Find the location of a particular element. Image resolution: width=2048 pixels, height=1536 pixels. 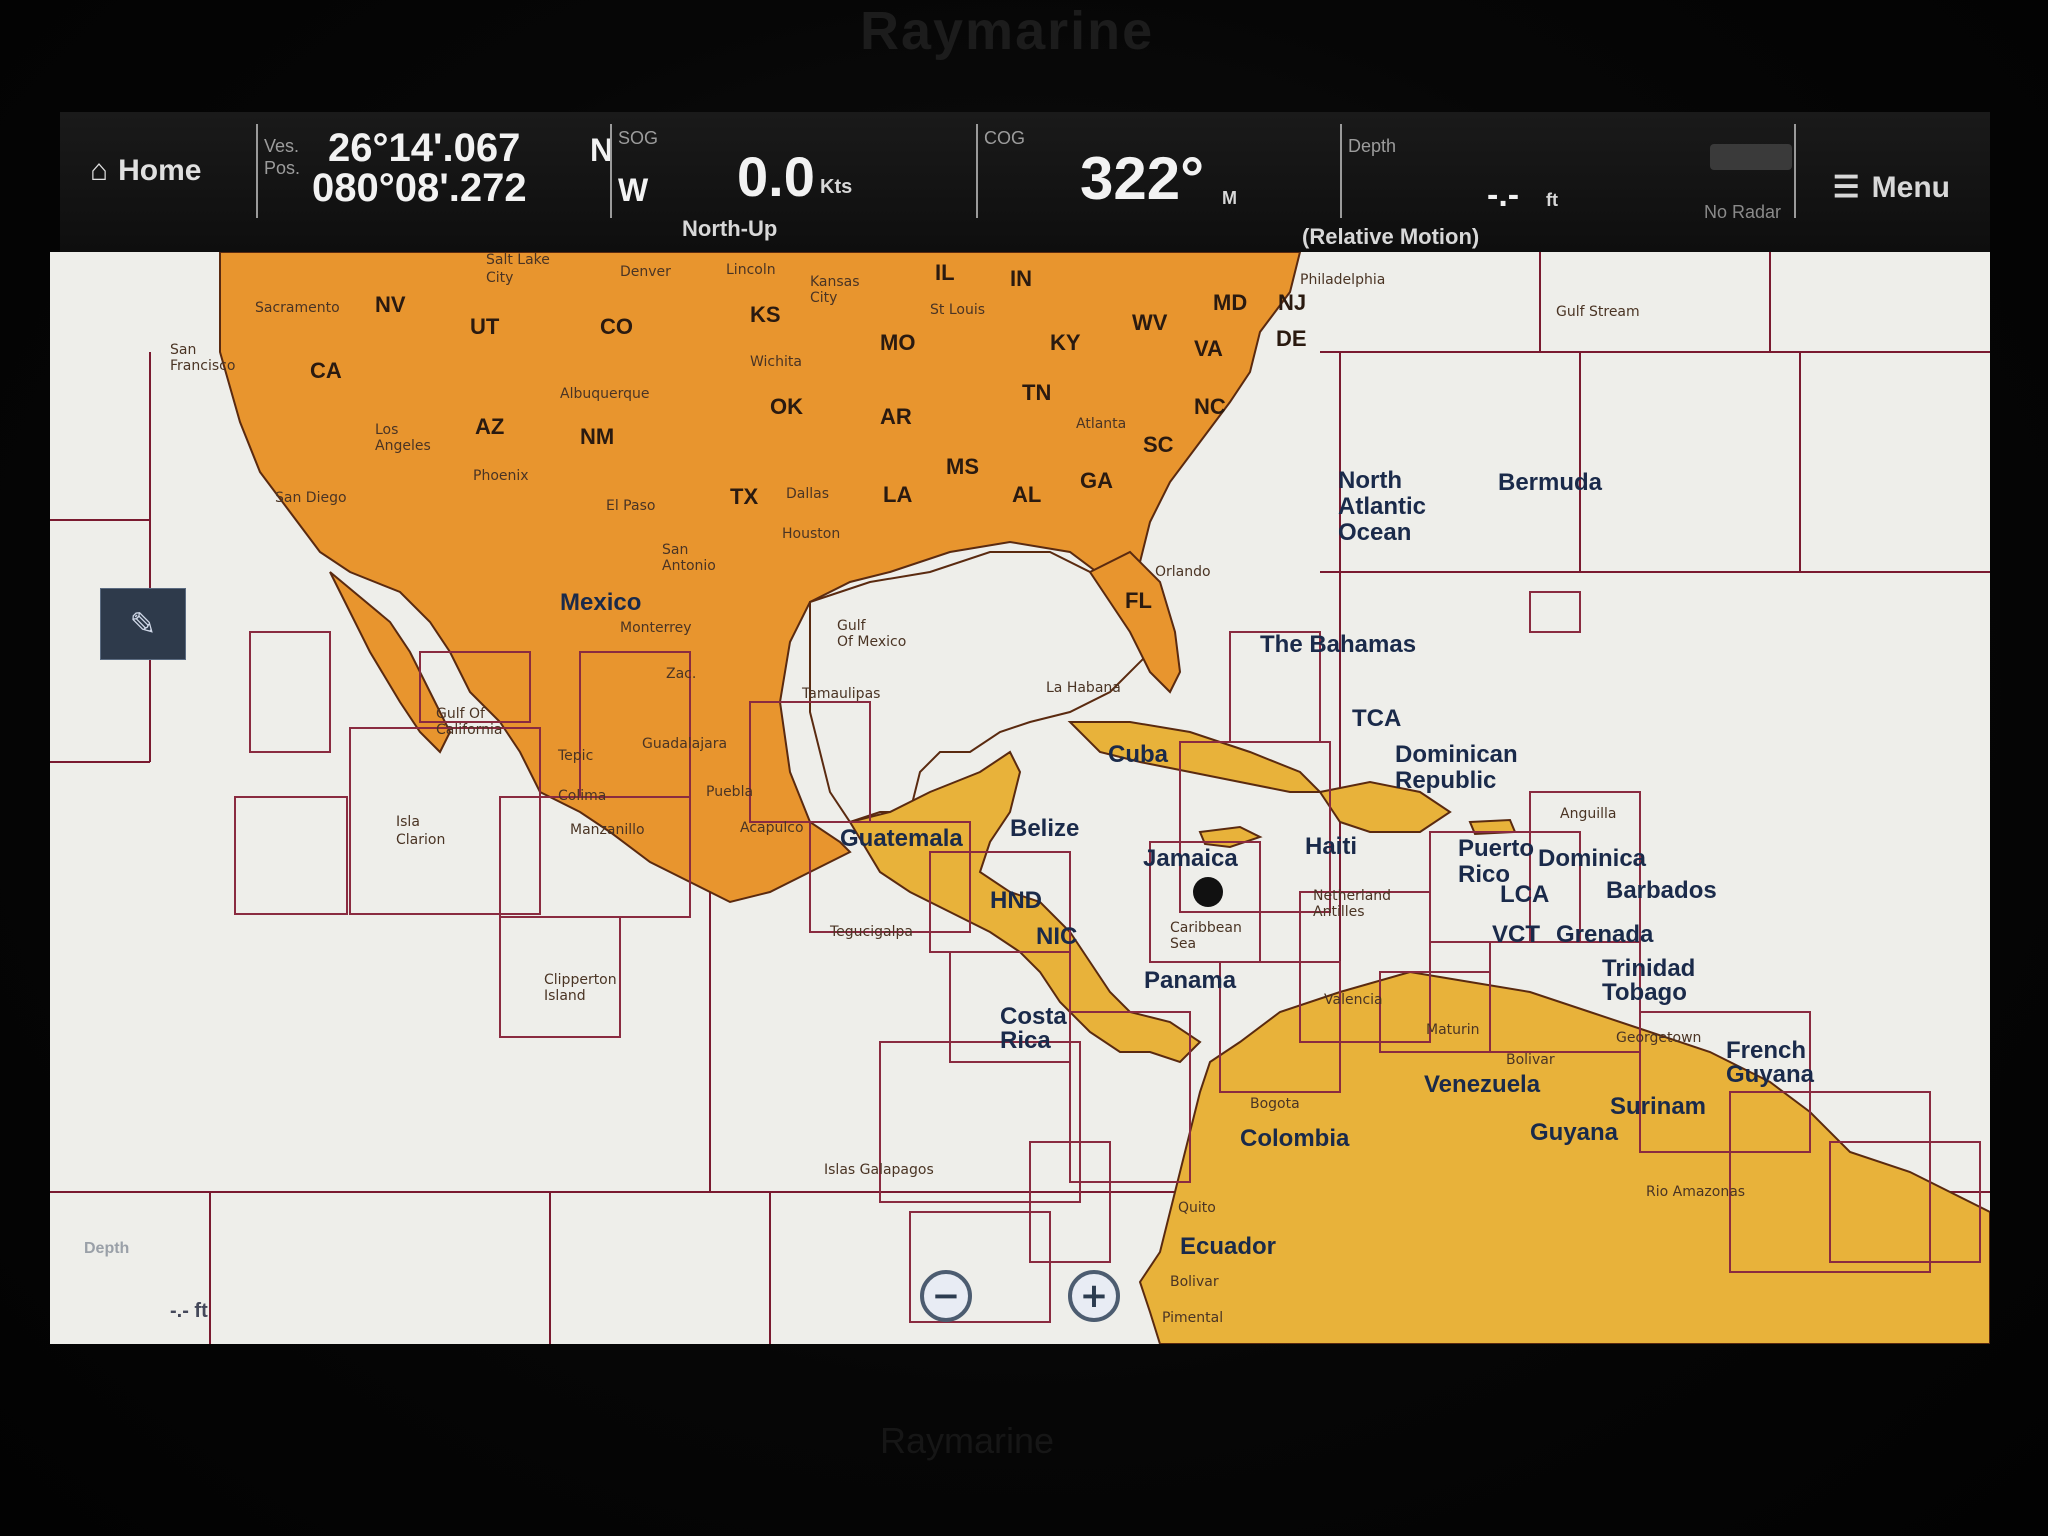

svg-text: Tepic is located at coordinates (575, 756).